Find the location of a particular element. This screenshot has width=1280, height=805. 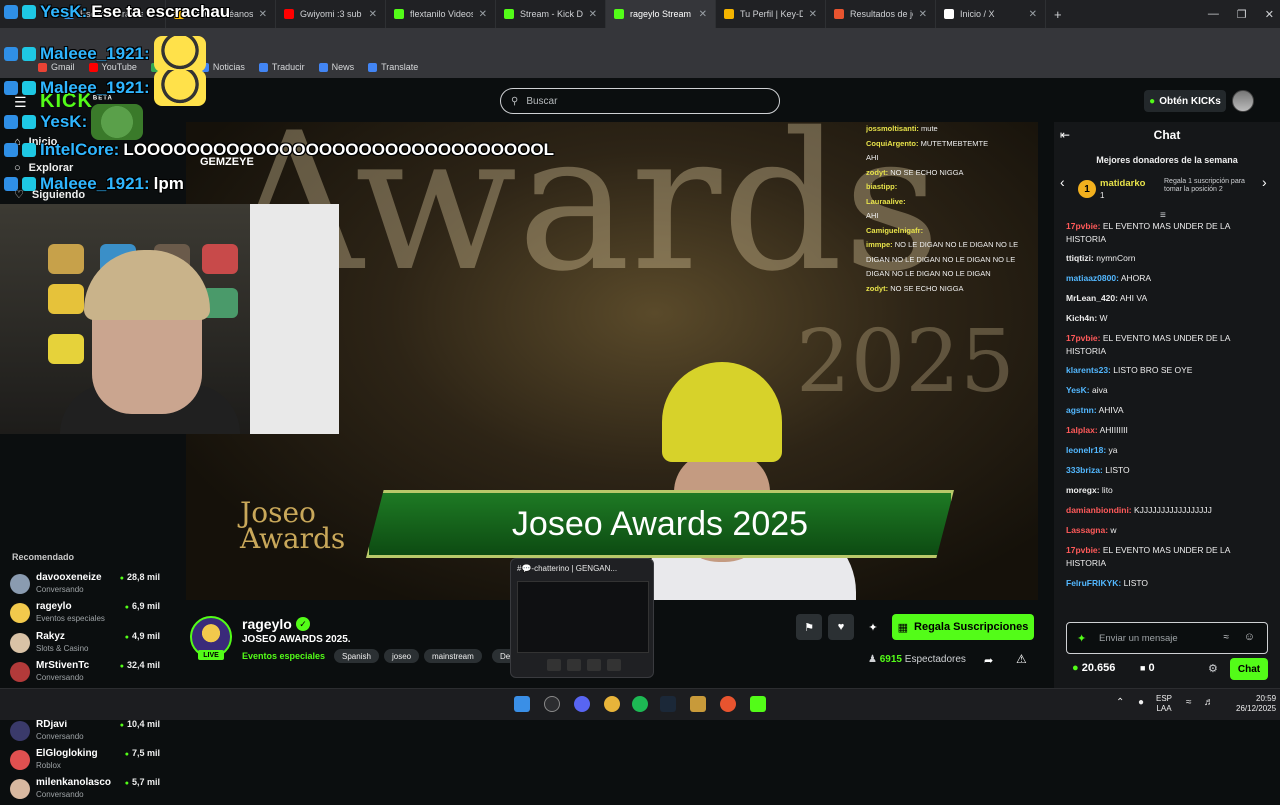

chat-username: Kich4n: is located at coordinates (1081, 318).